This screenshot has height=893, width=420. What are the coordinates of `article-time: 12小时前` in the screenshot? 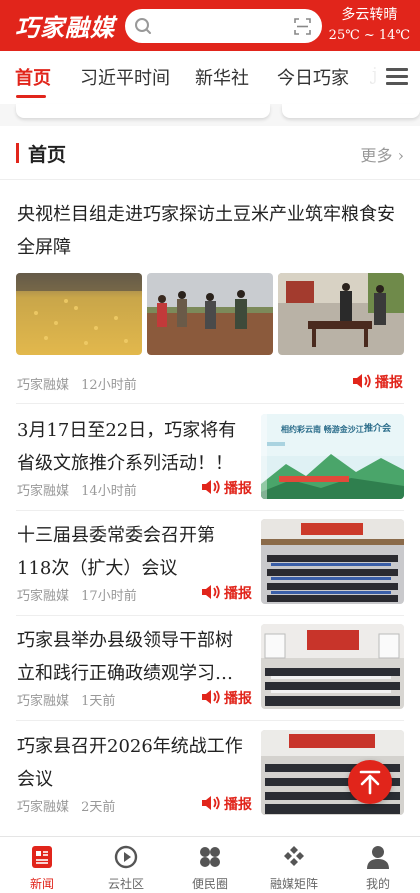 It's located at (109, 385).